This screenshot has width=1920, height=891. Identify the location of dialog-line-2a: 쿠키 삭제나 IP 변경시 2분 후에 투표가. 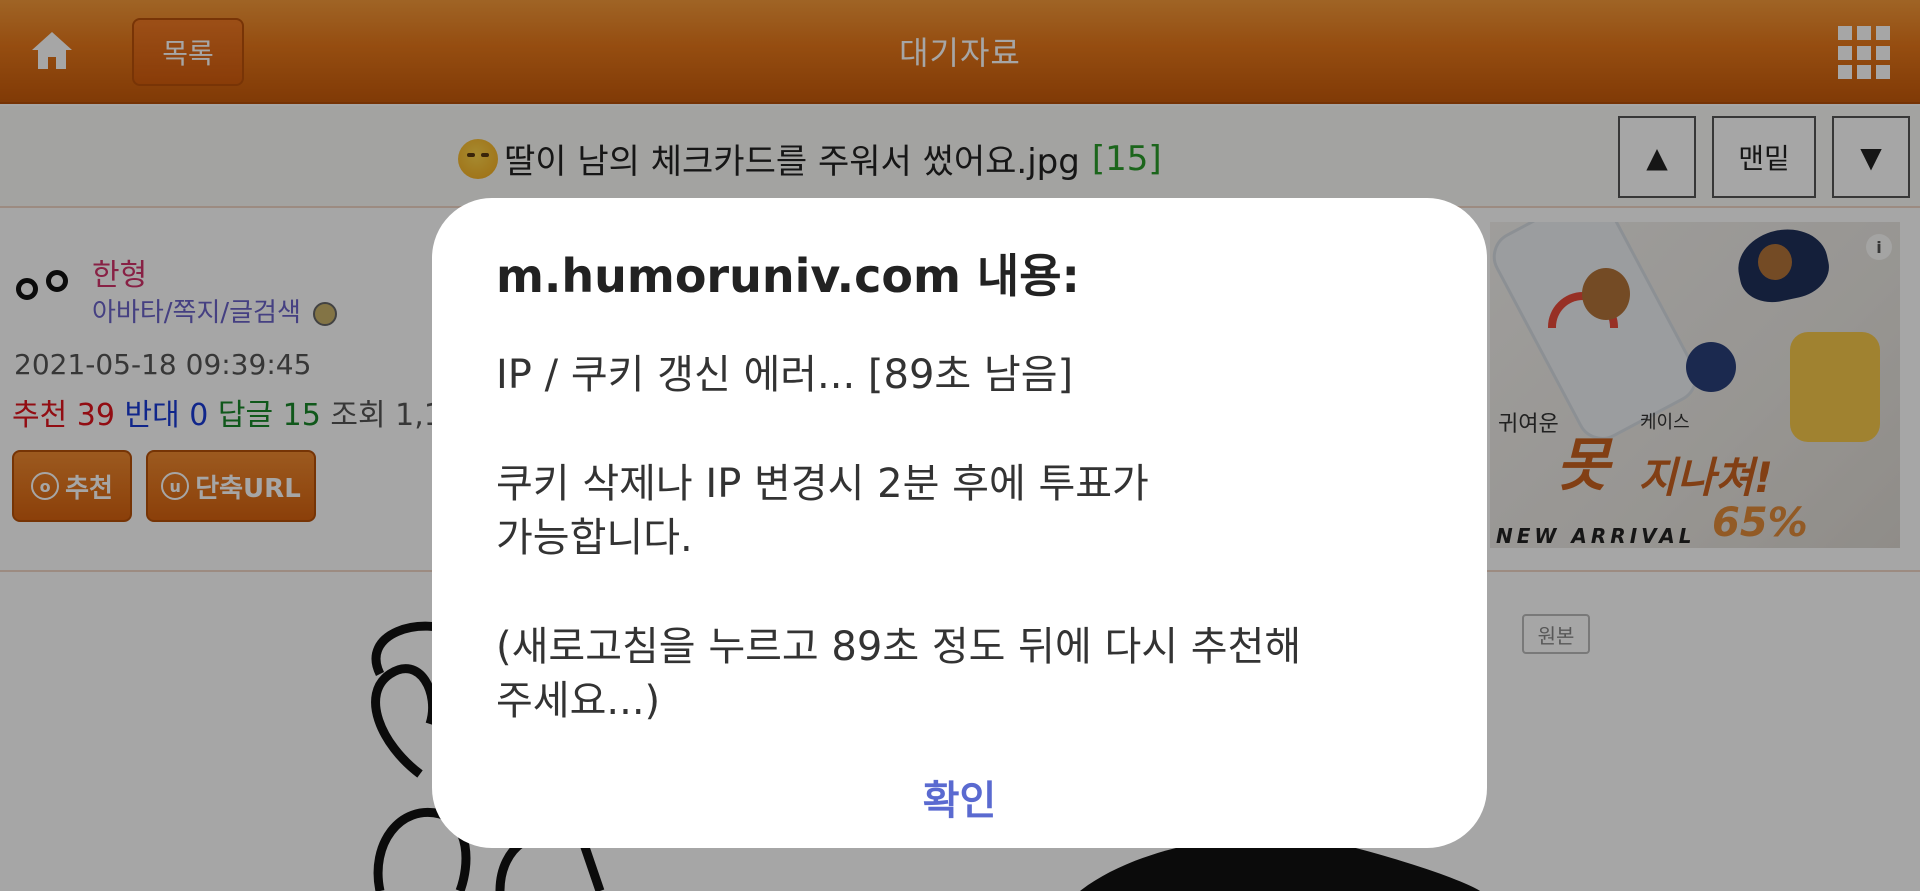
(822, 484).